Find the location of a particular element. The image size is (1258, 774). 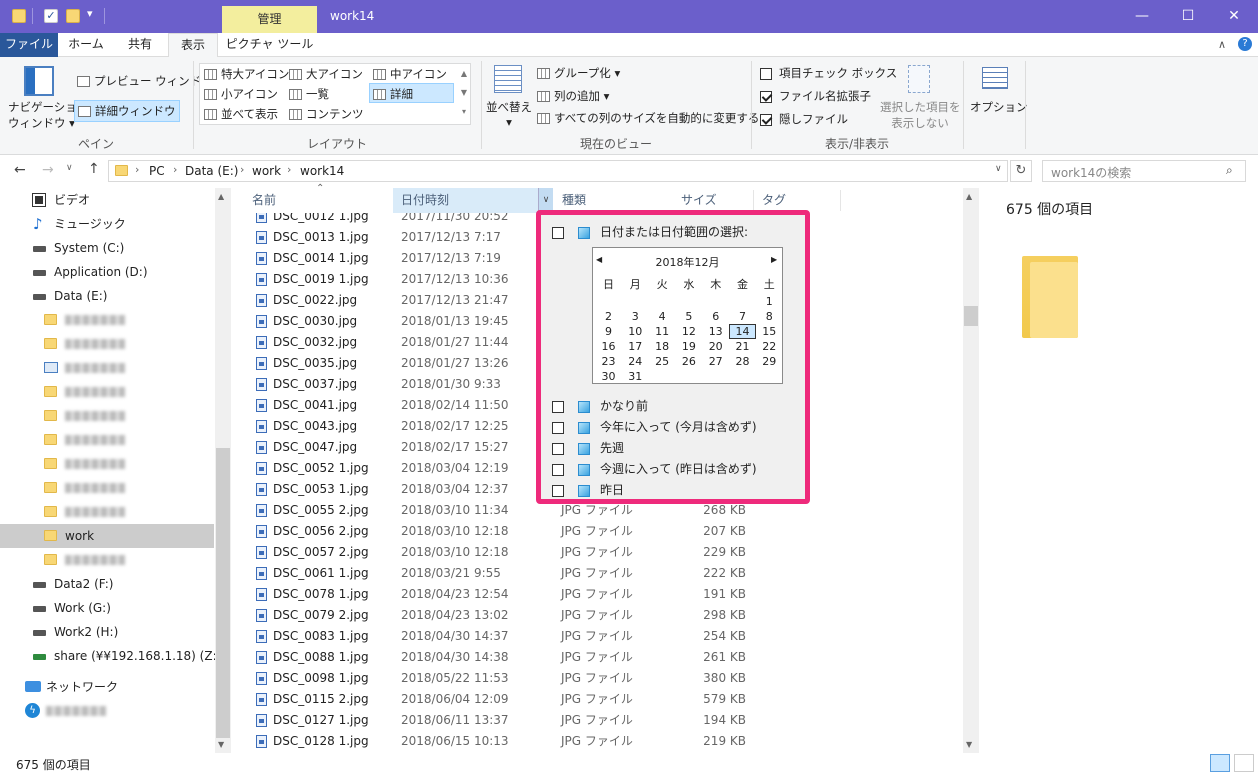

gallery-more-icon: ▾ is located at coordinates (464, 111).